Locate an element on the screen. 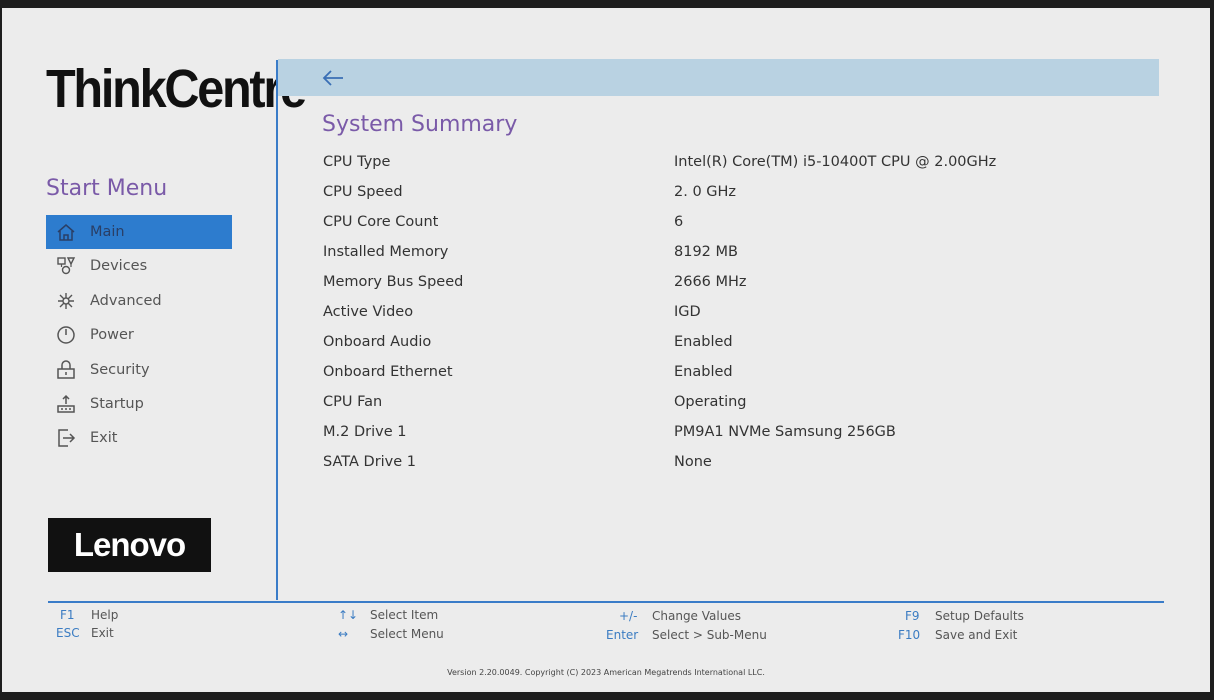 This screenshot has width=1214, height=700. hint-key-f1: F1 is located at coordinates (67, 615).